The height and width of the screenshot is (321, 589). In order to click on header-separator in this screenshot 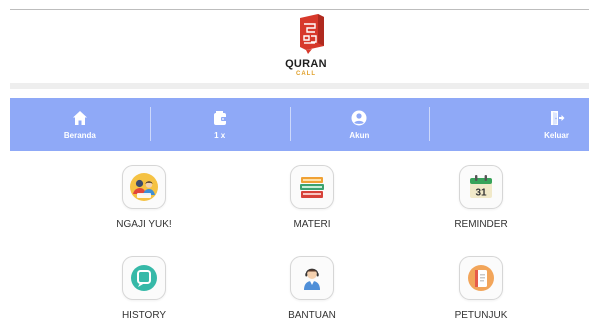, I will do `click(299, 86)`.